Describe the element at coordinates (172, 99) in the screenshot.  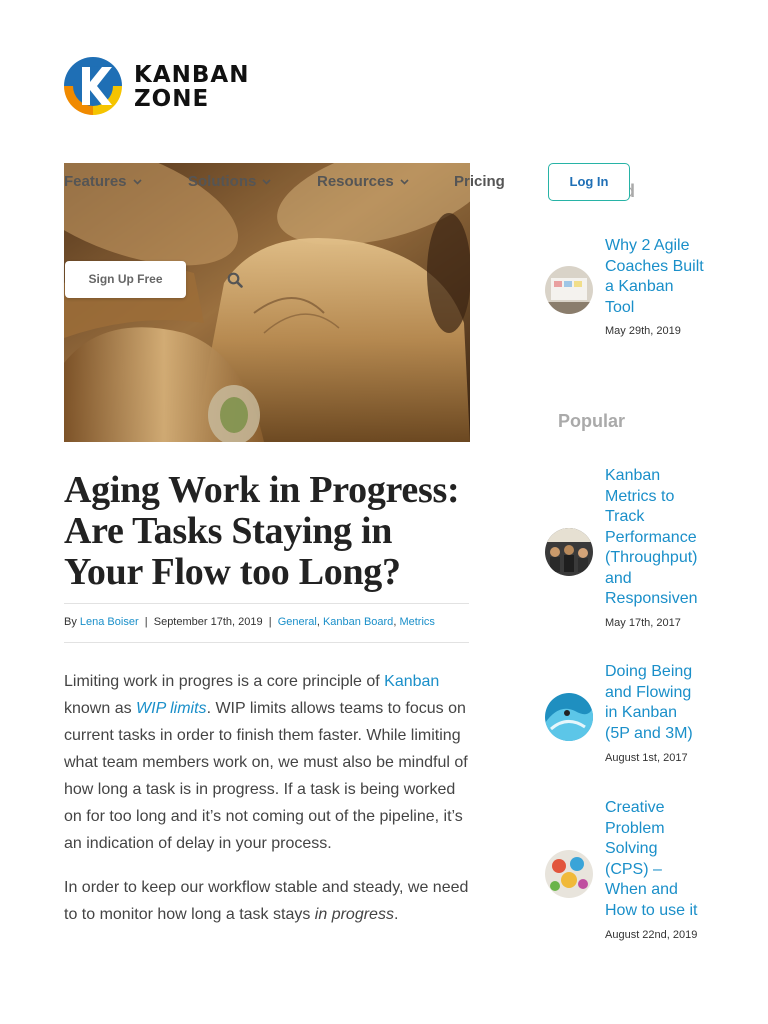
I see `logo-wordmark-line2: ZONE` at that location.